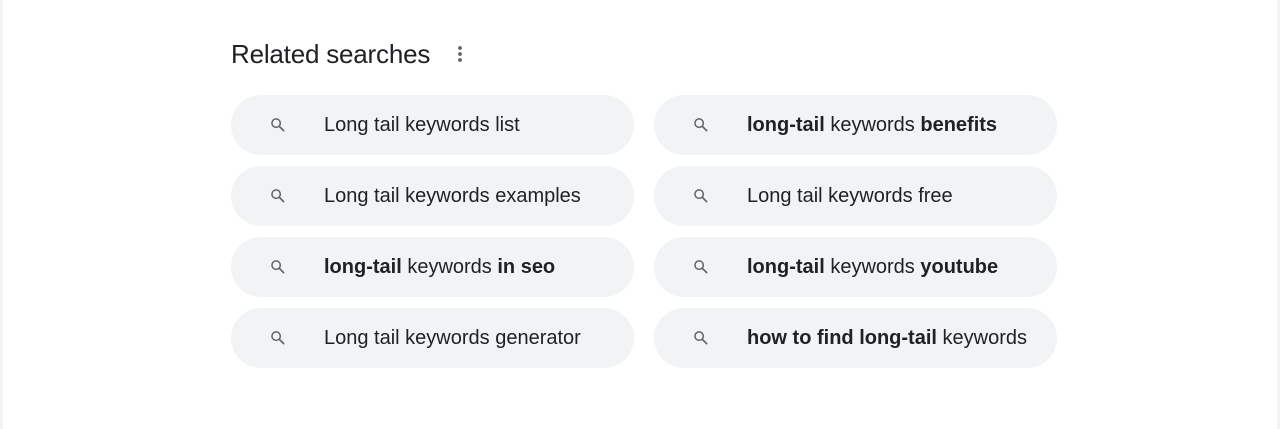 The height and width of the screenshot is (429, 1280). I want to click on related-search-label: Long tail keywords examples, so click(452, 196).